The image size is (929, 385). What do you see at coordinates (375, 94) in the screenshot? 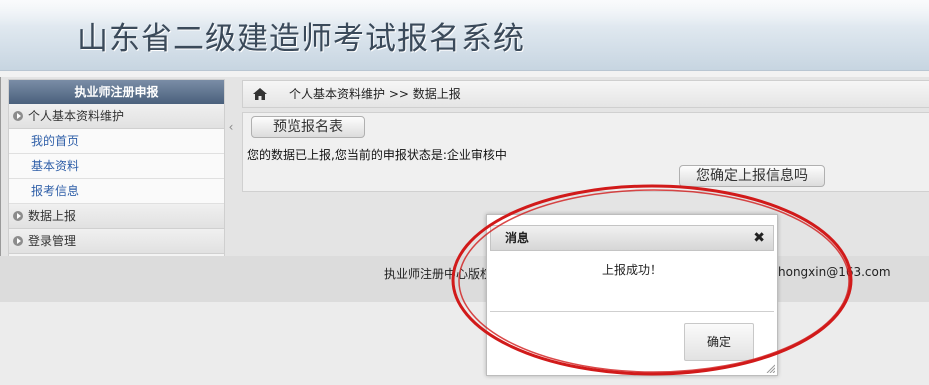
I see `breadcrumb-text: 个人基本资料维护 >> 数据上报` at bounding box center [375, 94].